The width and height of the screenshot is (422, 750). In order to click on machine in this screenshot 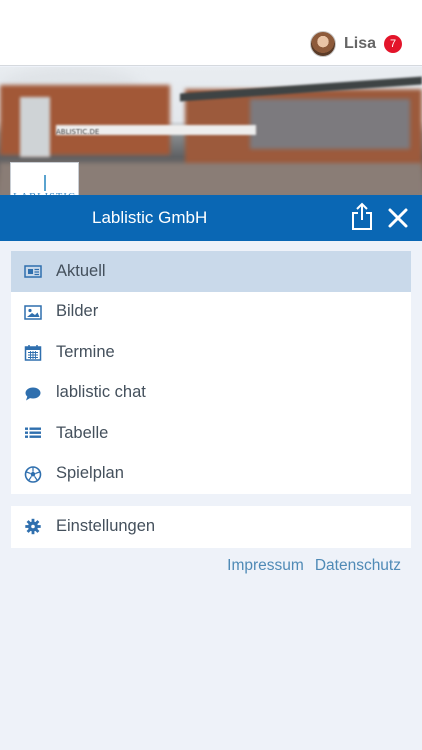, I will do `click(35, 127)`.